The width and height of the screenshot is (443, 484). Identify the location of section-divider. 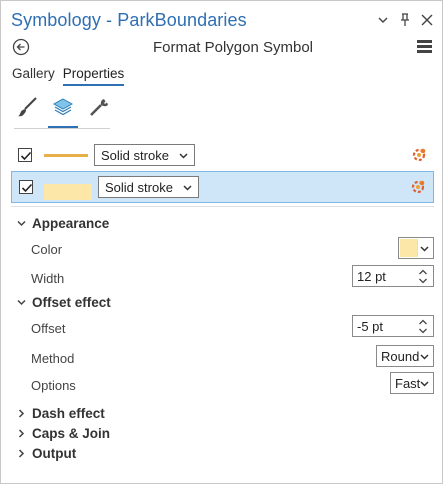
(222, 206).